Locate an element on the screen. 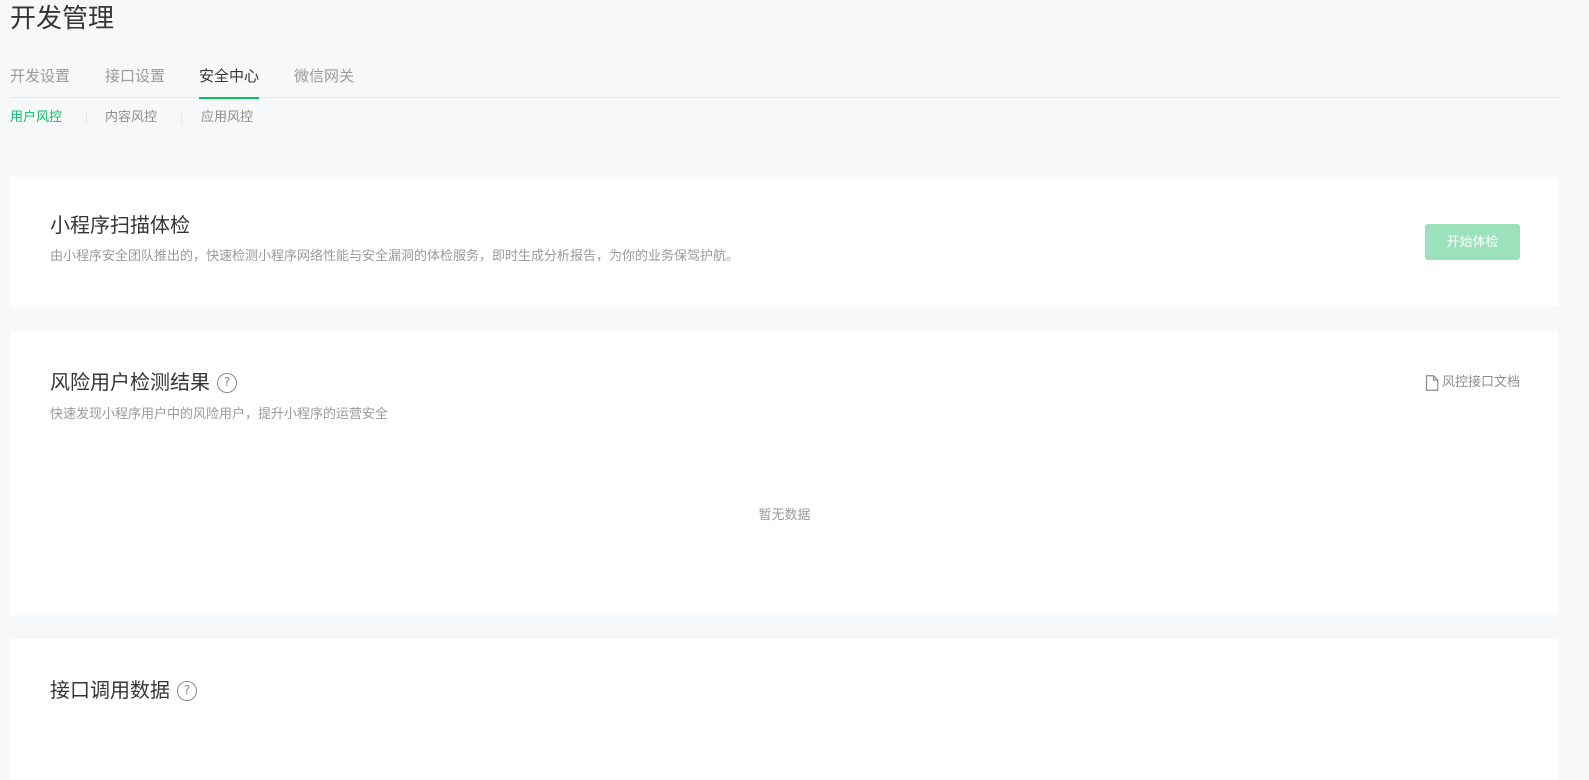 The width and height of the screenshot is (1589, 780). document-icon is located at coordinates (1432, 383).